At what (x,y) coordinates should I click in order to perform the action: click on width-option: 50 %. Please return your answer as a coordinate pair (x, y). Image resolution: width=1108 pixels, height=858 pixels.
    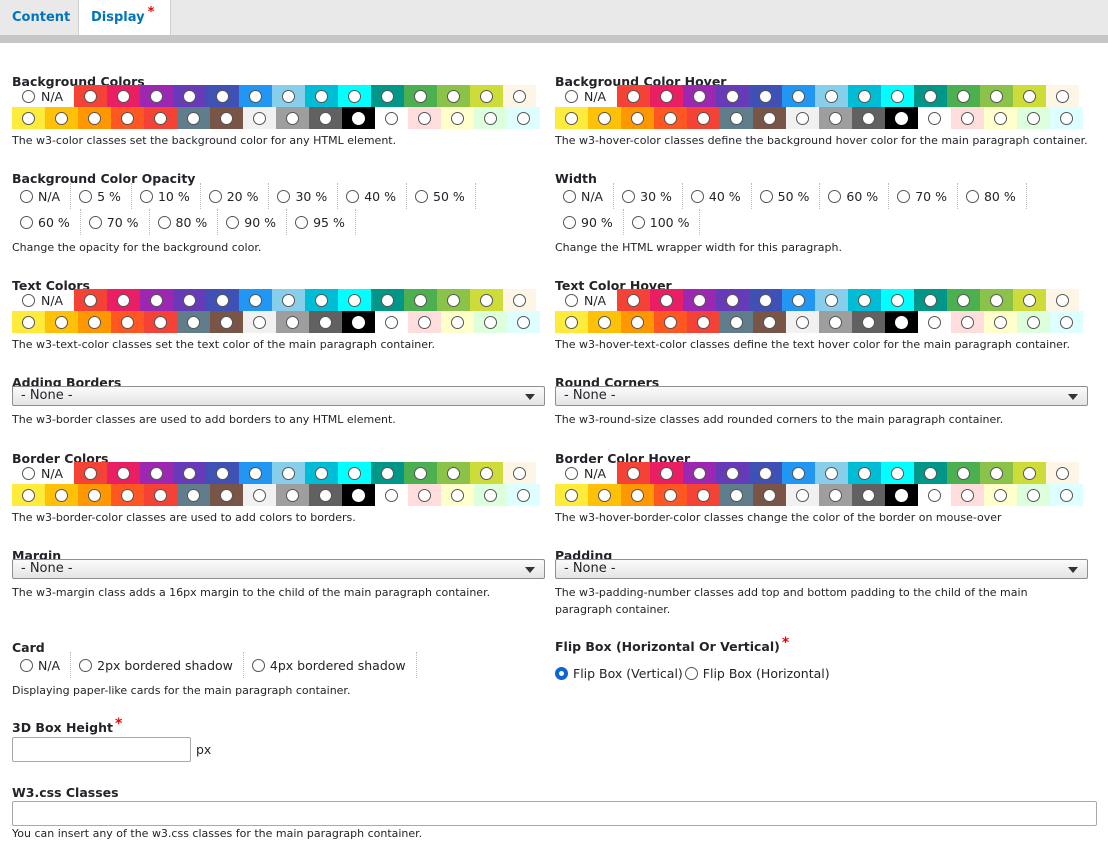
    Looking at the image, I should click on (786, 196).